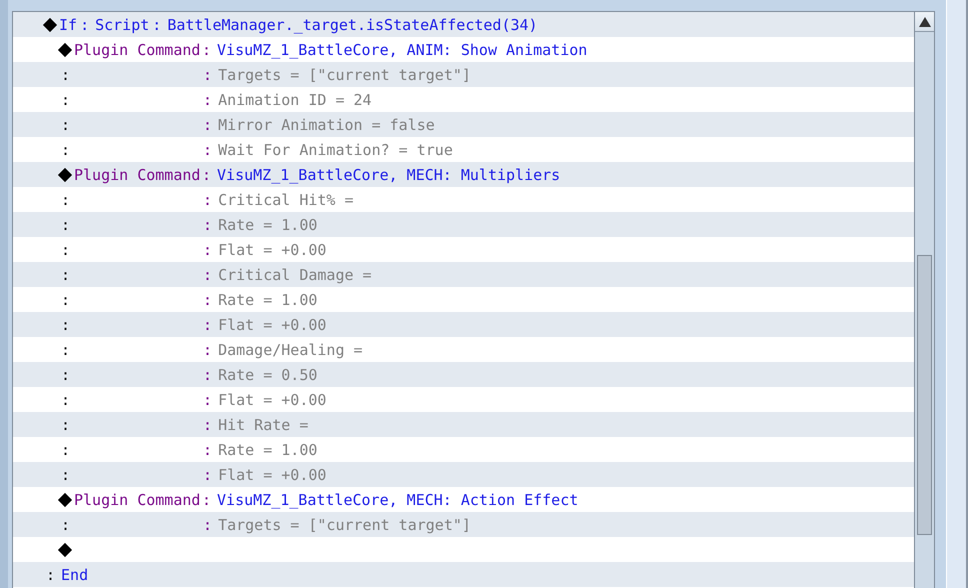  I want to click on list-row: : : Hit Rate =, so click(464, 424).